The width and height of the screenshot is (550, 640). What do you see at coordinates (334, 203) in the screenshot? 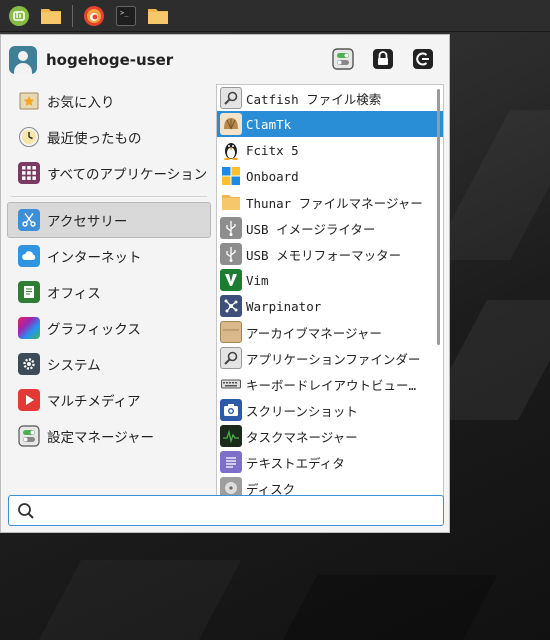
I see `app-label: Thunar ファイルマネージャー` at bounding box center [334, 203].